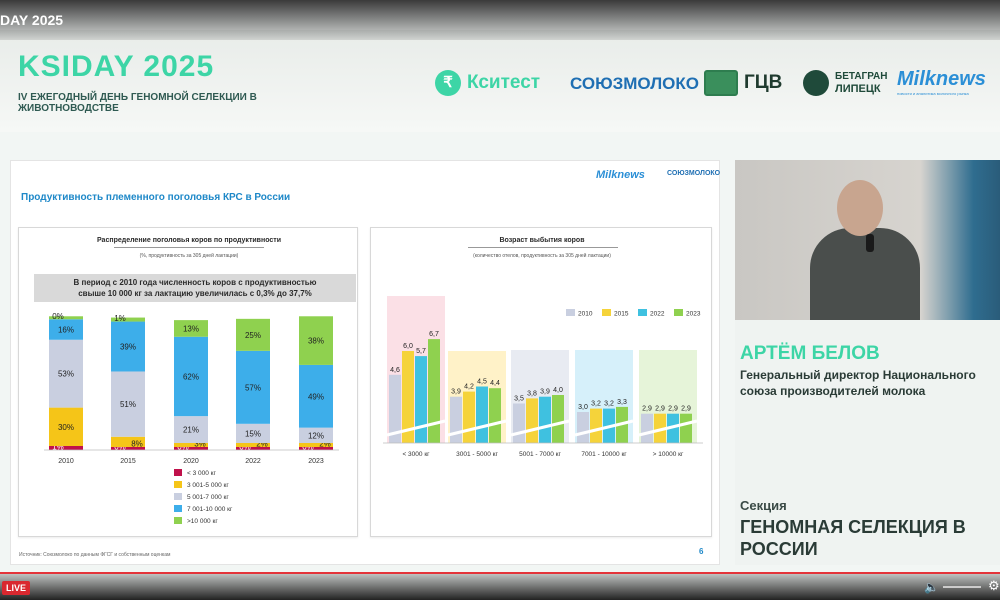  I want to click on data-label: 3,9, so click(545, 392).